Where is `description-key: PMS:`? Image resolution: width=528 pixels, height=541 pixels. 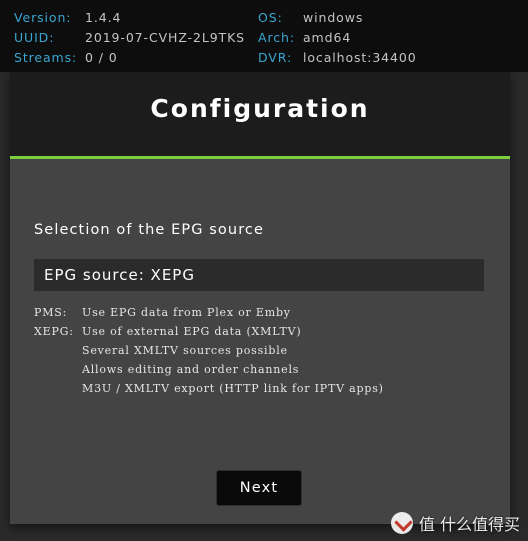 description-key: PMS: is located at coordinates (51, 312).